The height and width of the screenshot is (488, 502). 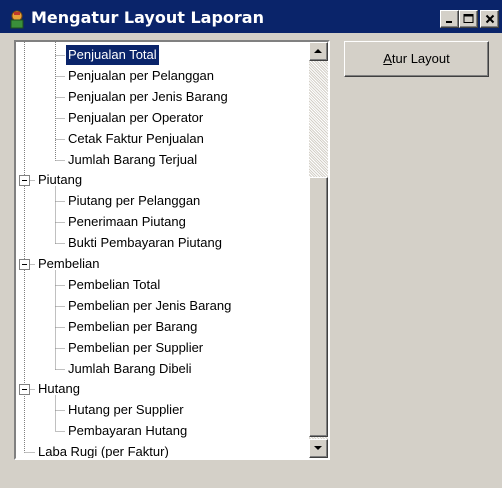 What do you see at coordinates (127, 431) in the screenshot?
I see `tree-report-item: Pembayaran Hutang` at bounding box center [127, 431].